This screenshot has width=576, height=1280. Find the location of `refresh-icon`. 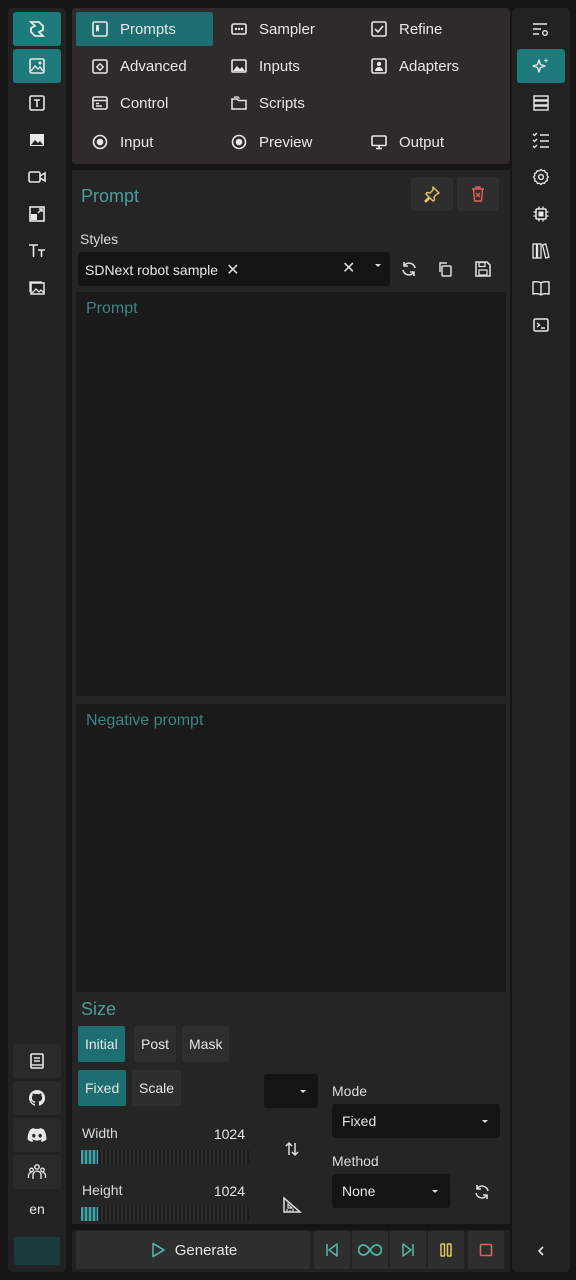

refresh-icon is located at coordinates (482, 1192).